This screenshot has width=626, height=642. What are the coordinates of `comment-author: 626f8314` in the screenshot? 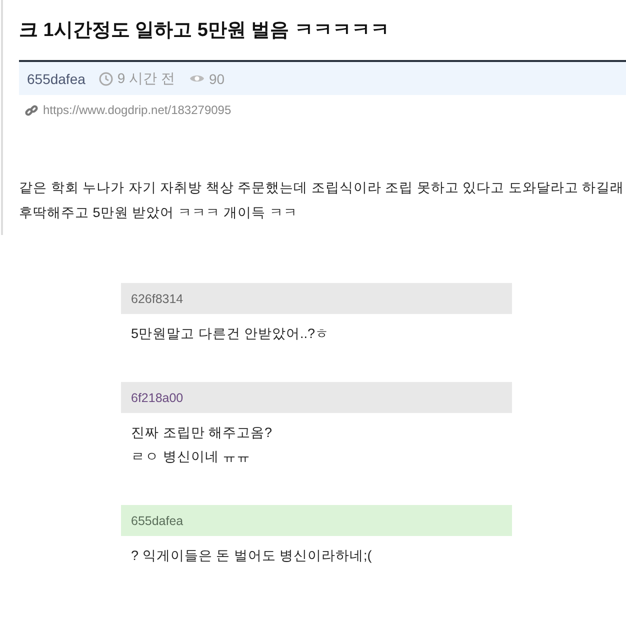 It's located at (157, 299).